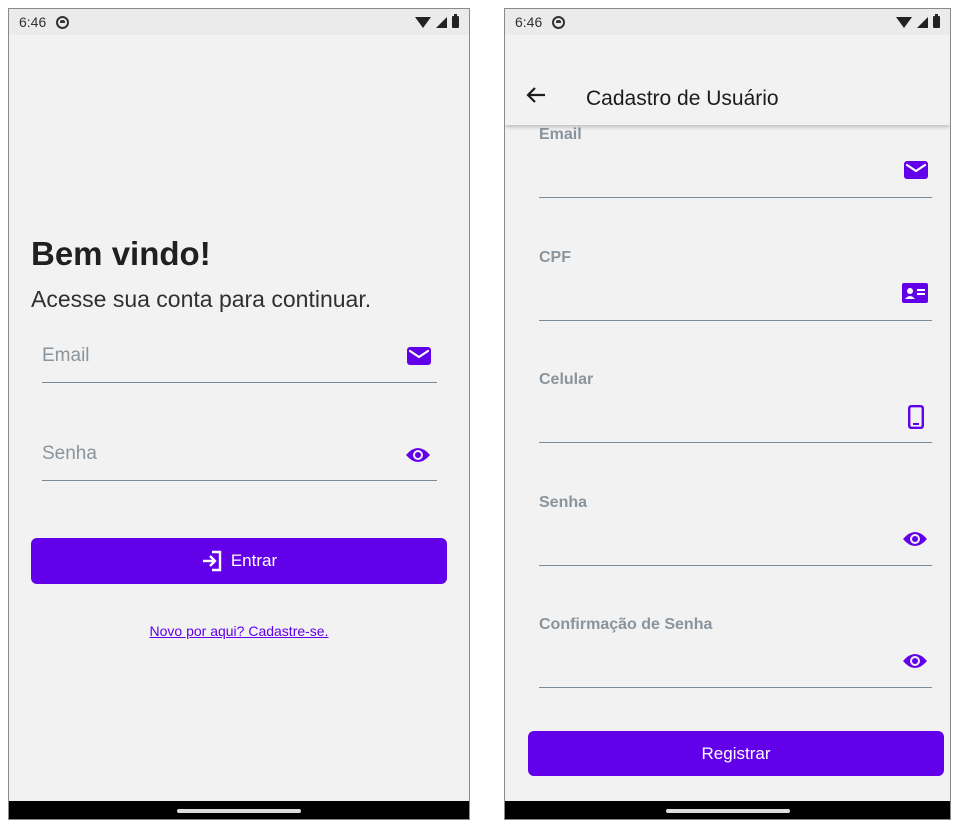 This screenshot has width=957, height=825. What do you see at coordinates (212, 561) in the screenshot?
I see `login-icon` at bounding box center [212, 561].